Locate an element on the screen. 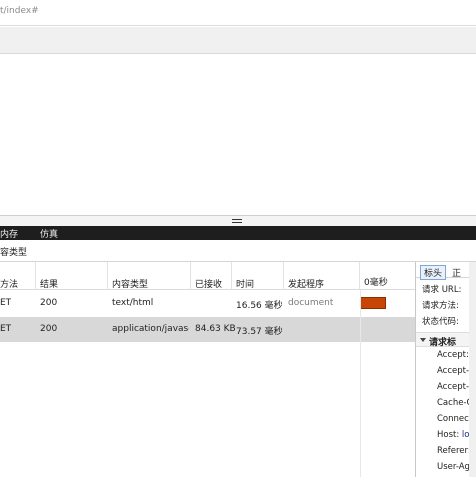 This screenshot has height=477, width=476. browser-toolbar is located at coordinates (238, 40).